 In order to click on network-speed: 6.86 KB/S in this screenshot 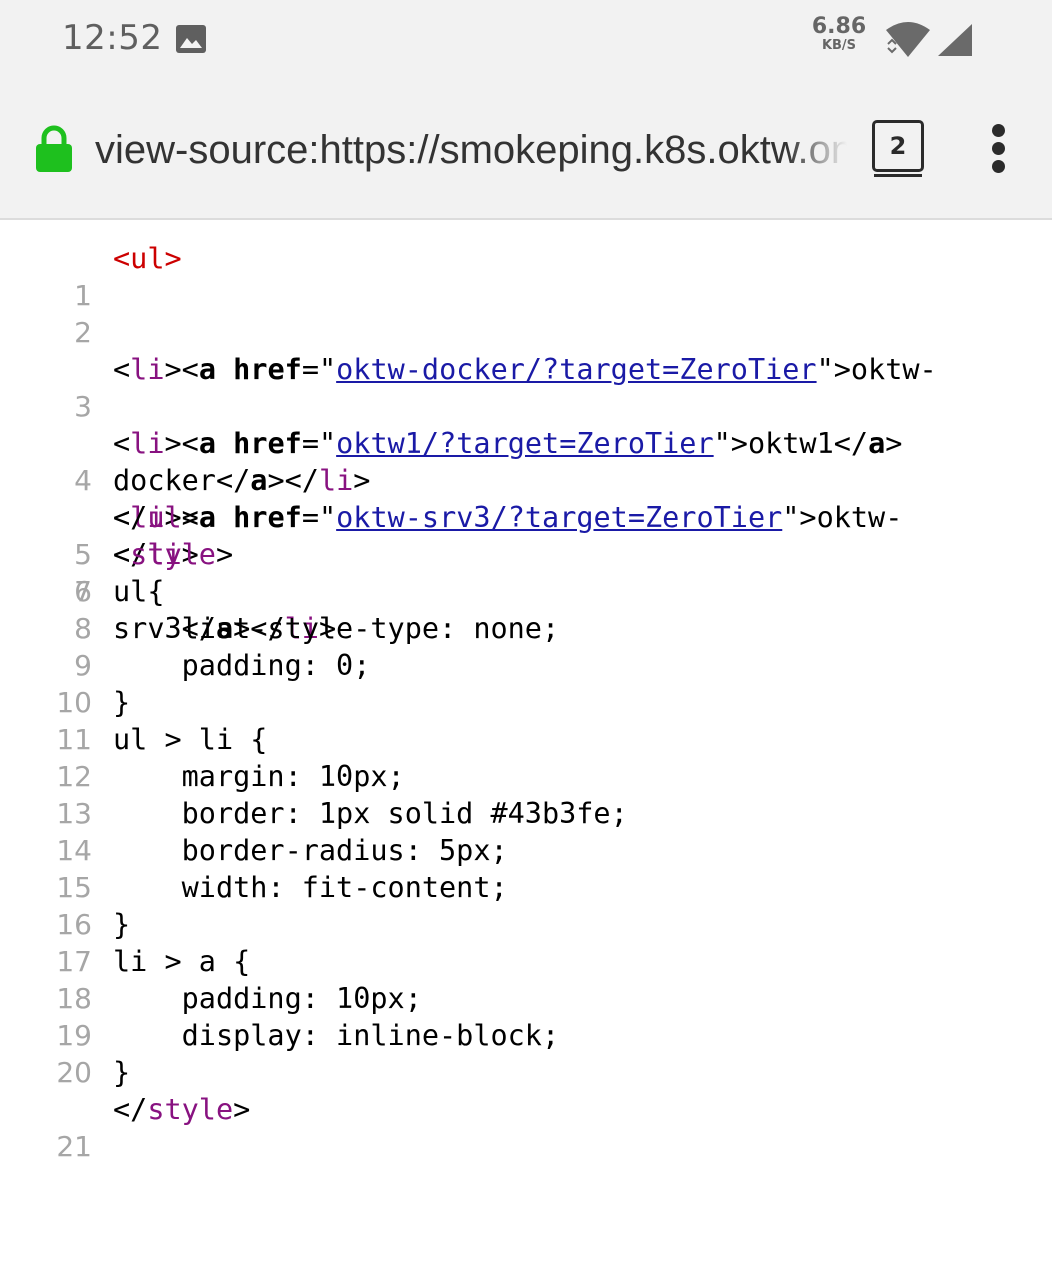, I will do `click(839, 34)`.